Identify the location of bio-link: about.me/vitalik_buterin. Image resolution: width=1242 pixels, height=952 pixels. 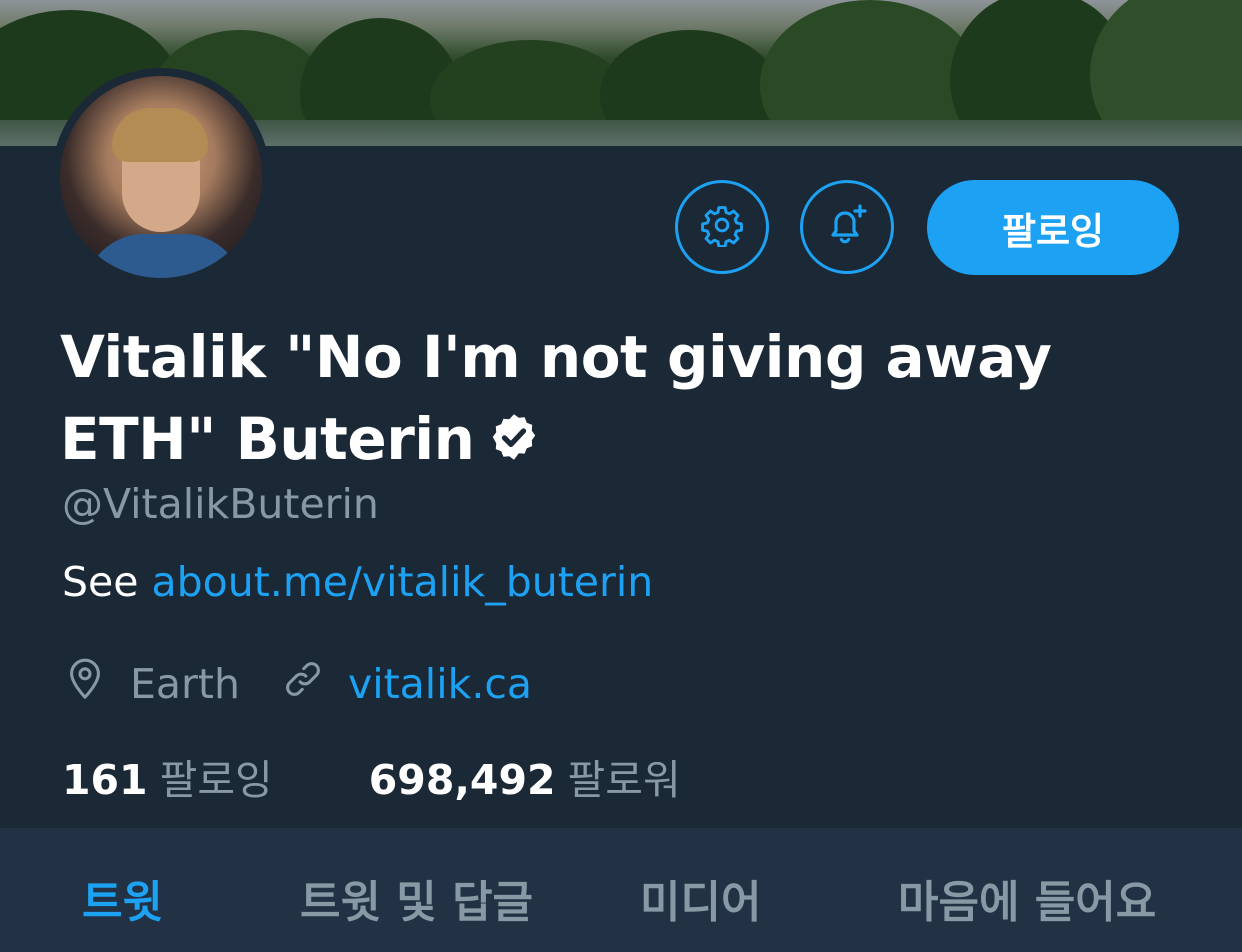
(403, 582).